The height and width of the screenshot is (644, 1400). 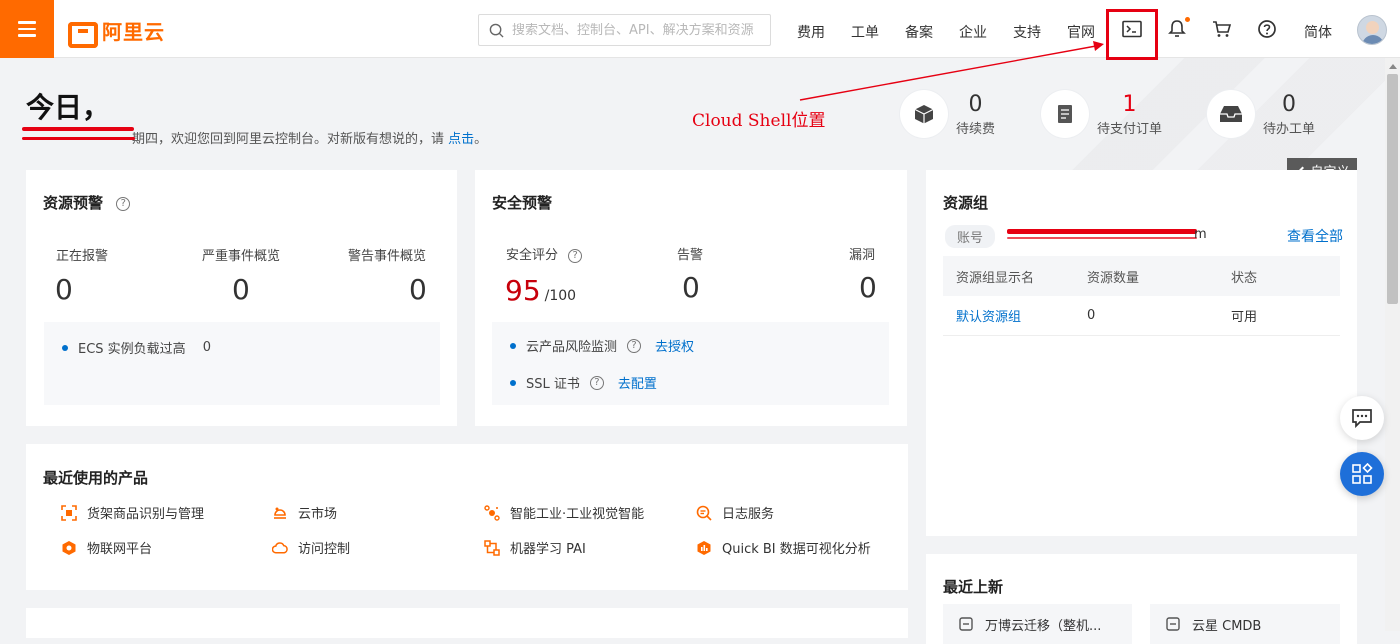 What do you see at coordinates (796, 549) in the screenshot?
I see `product-label: Quick BI 数据可视化分析` at bounding box center [796, 549].